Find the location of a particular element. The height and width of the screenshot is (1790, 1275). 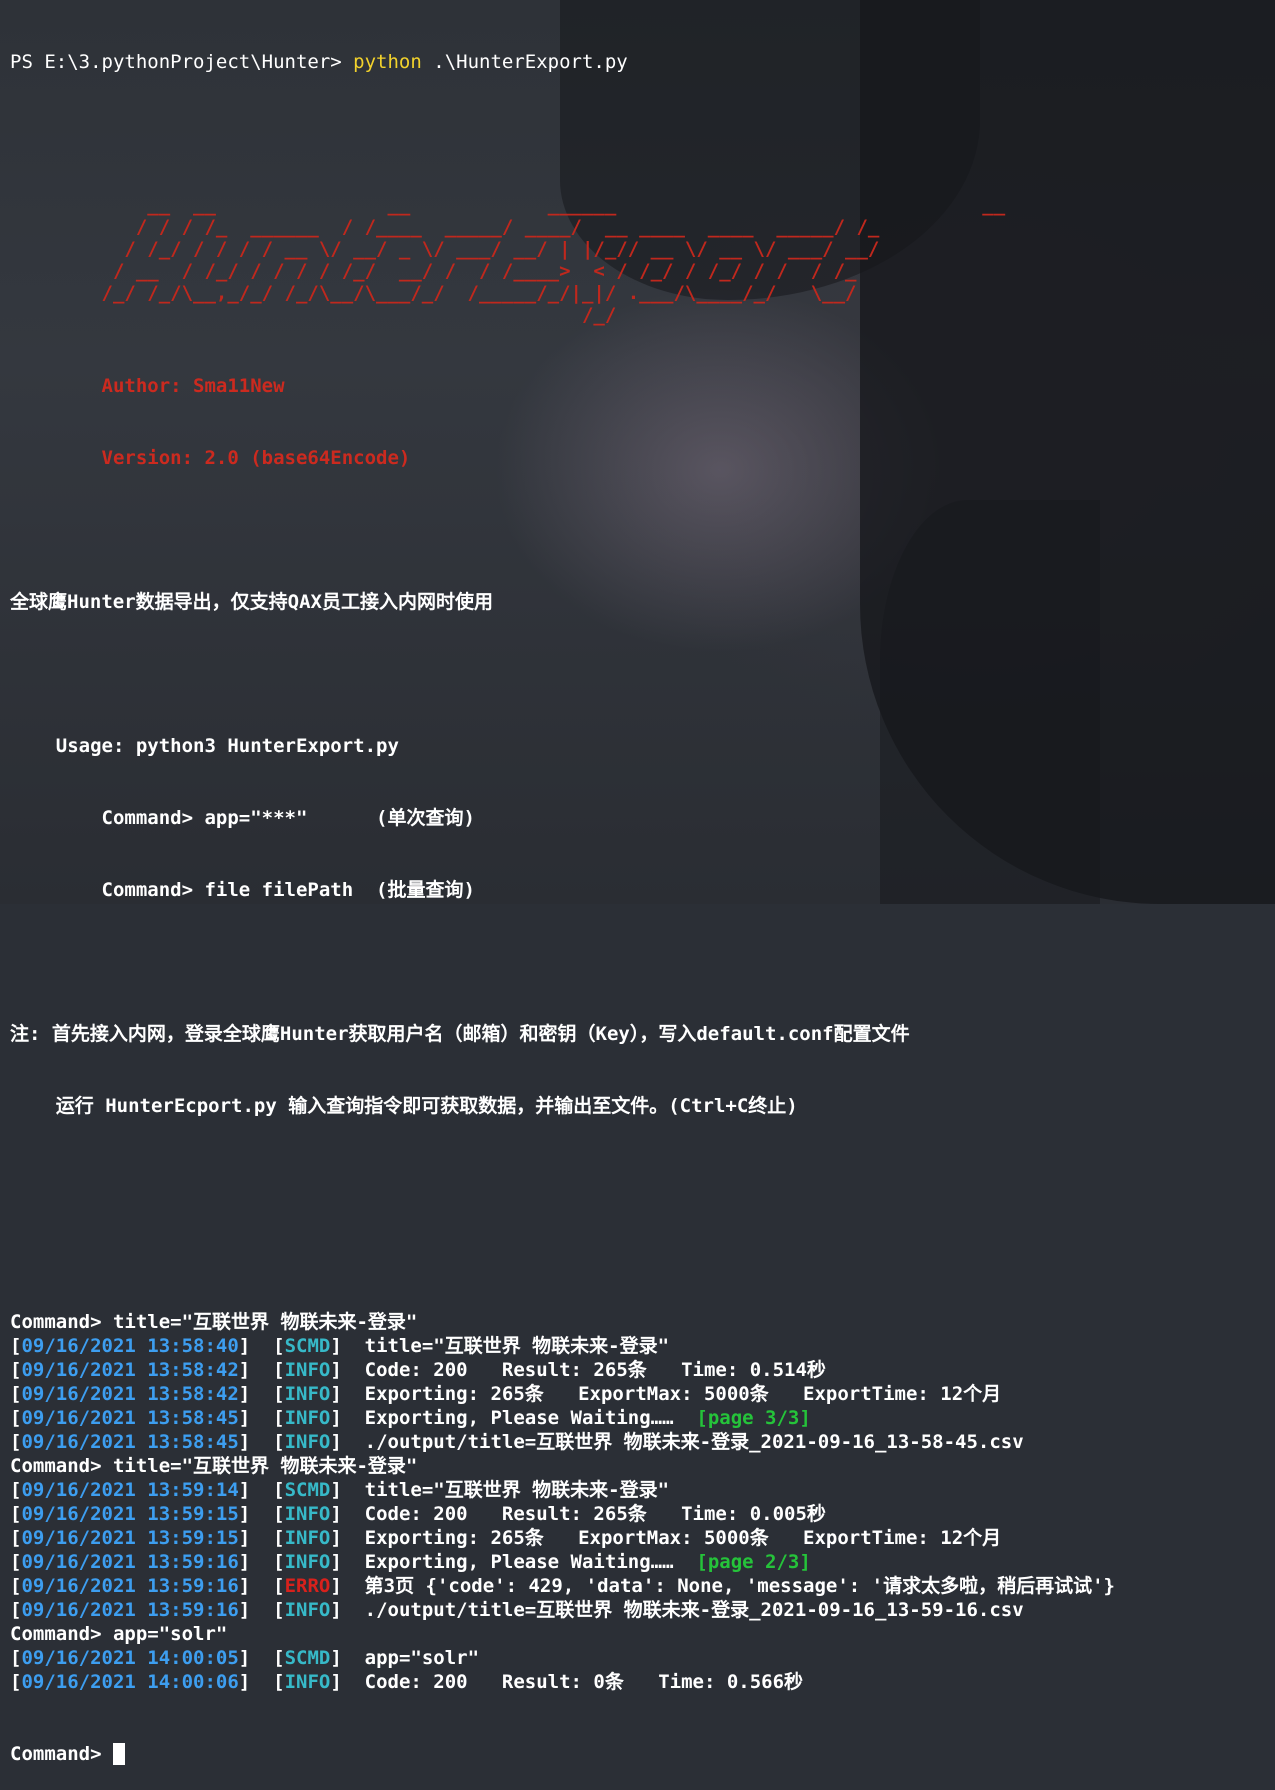

intro-description: 全球鹰Hunter数据导出，仅支持QAX员工接入内网时使用 is located at coordinates (251, 602).